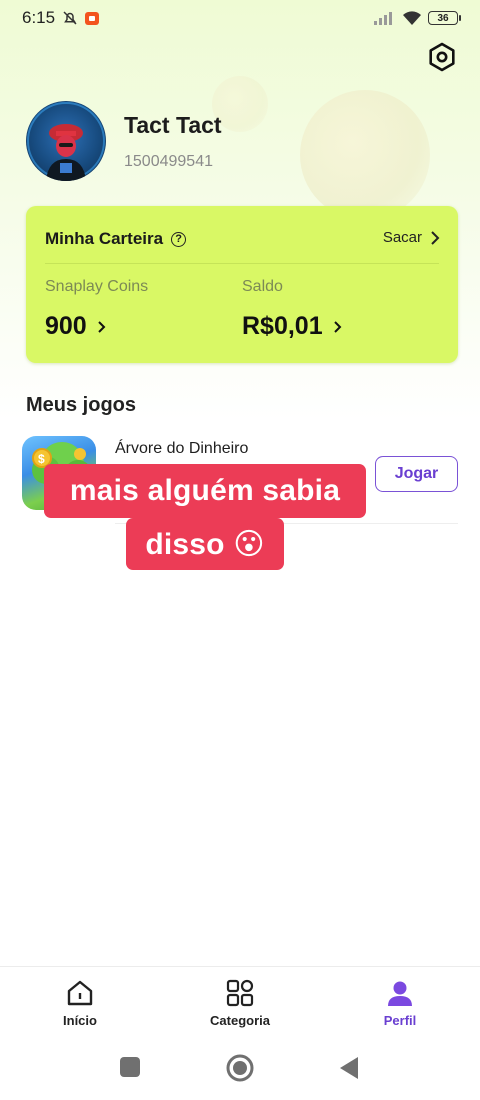 The image size is (480, 1100). I want to click on recents-icon, so click(130, 1067).